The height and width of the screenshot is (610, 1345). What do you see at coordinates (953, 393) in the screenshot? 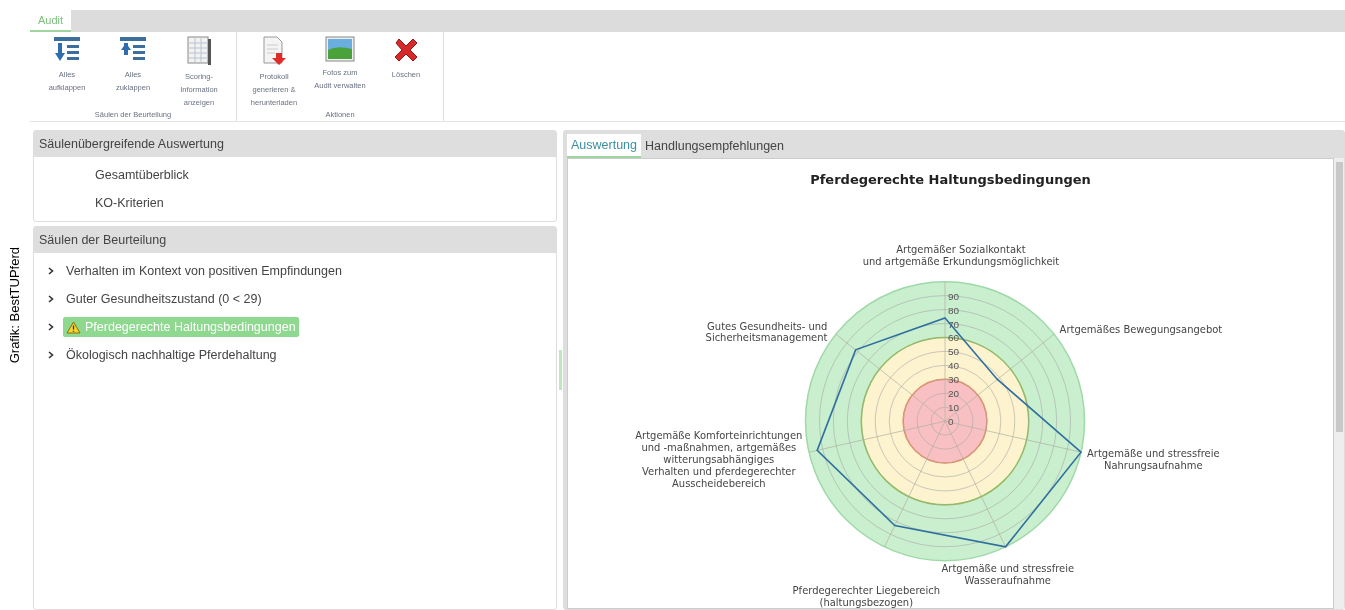
I see `tick-label: 20` at bounding box center [953, 393].